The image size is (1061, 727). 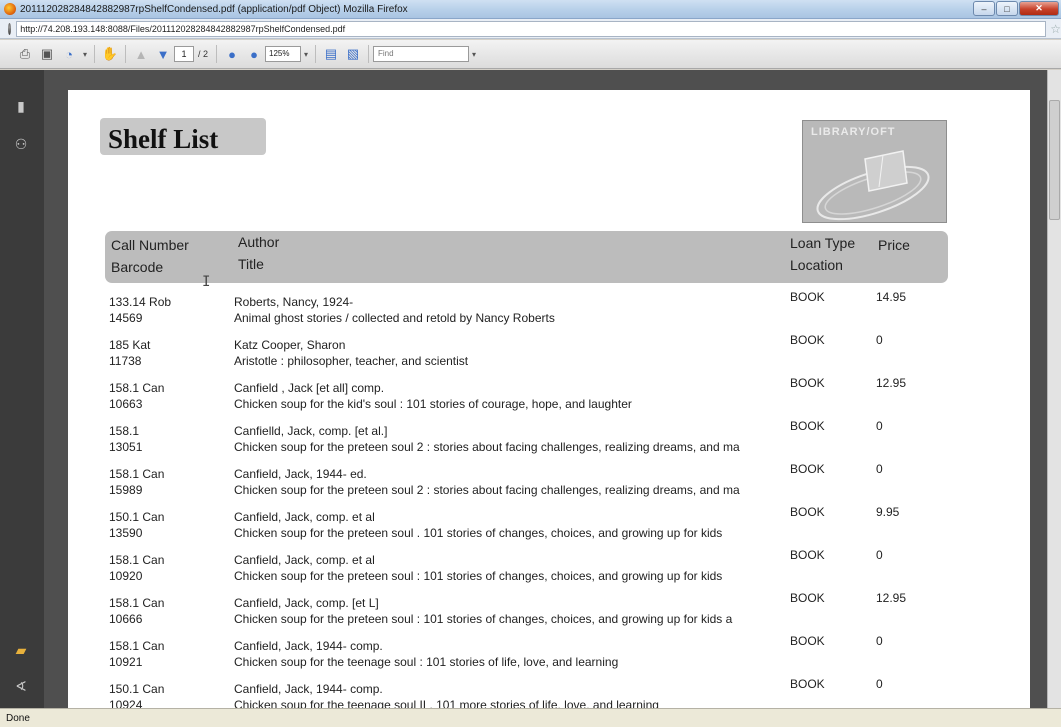 I want to click on library-logo: LIBRARY/OFT, so click(x=874, y=171).